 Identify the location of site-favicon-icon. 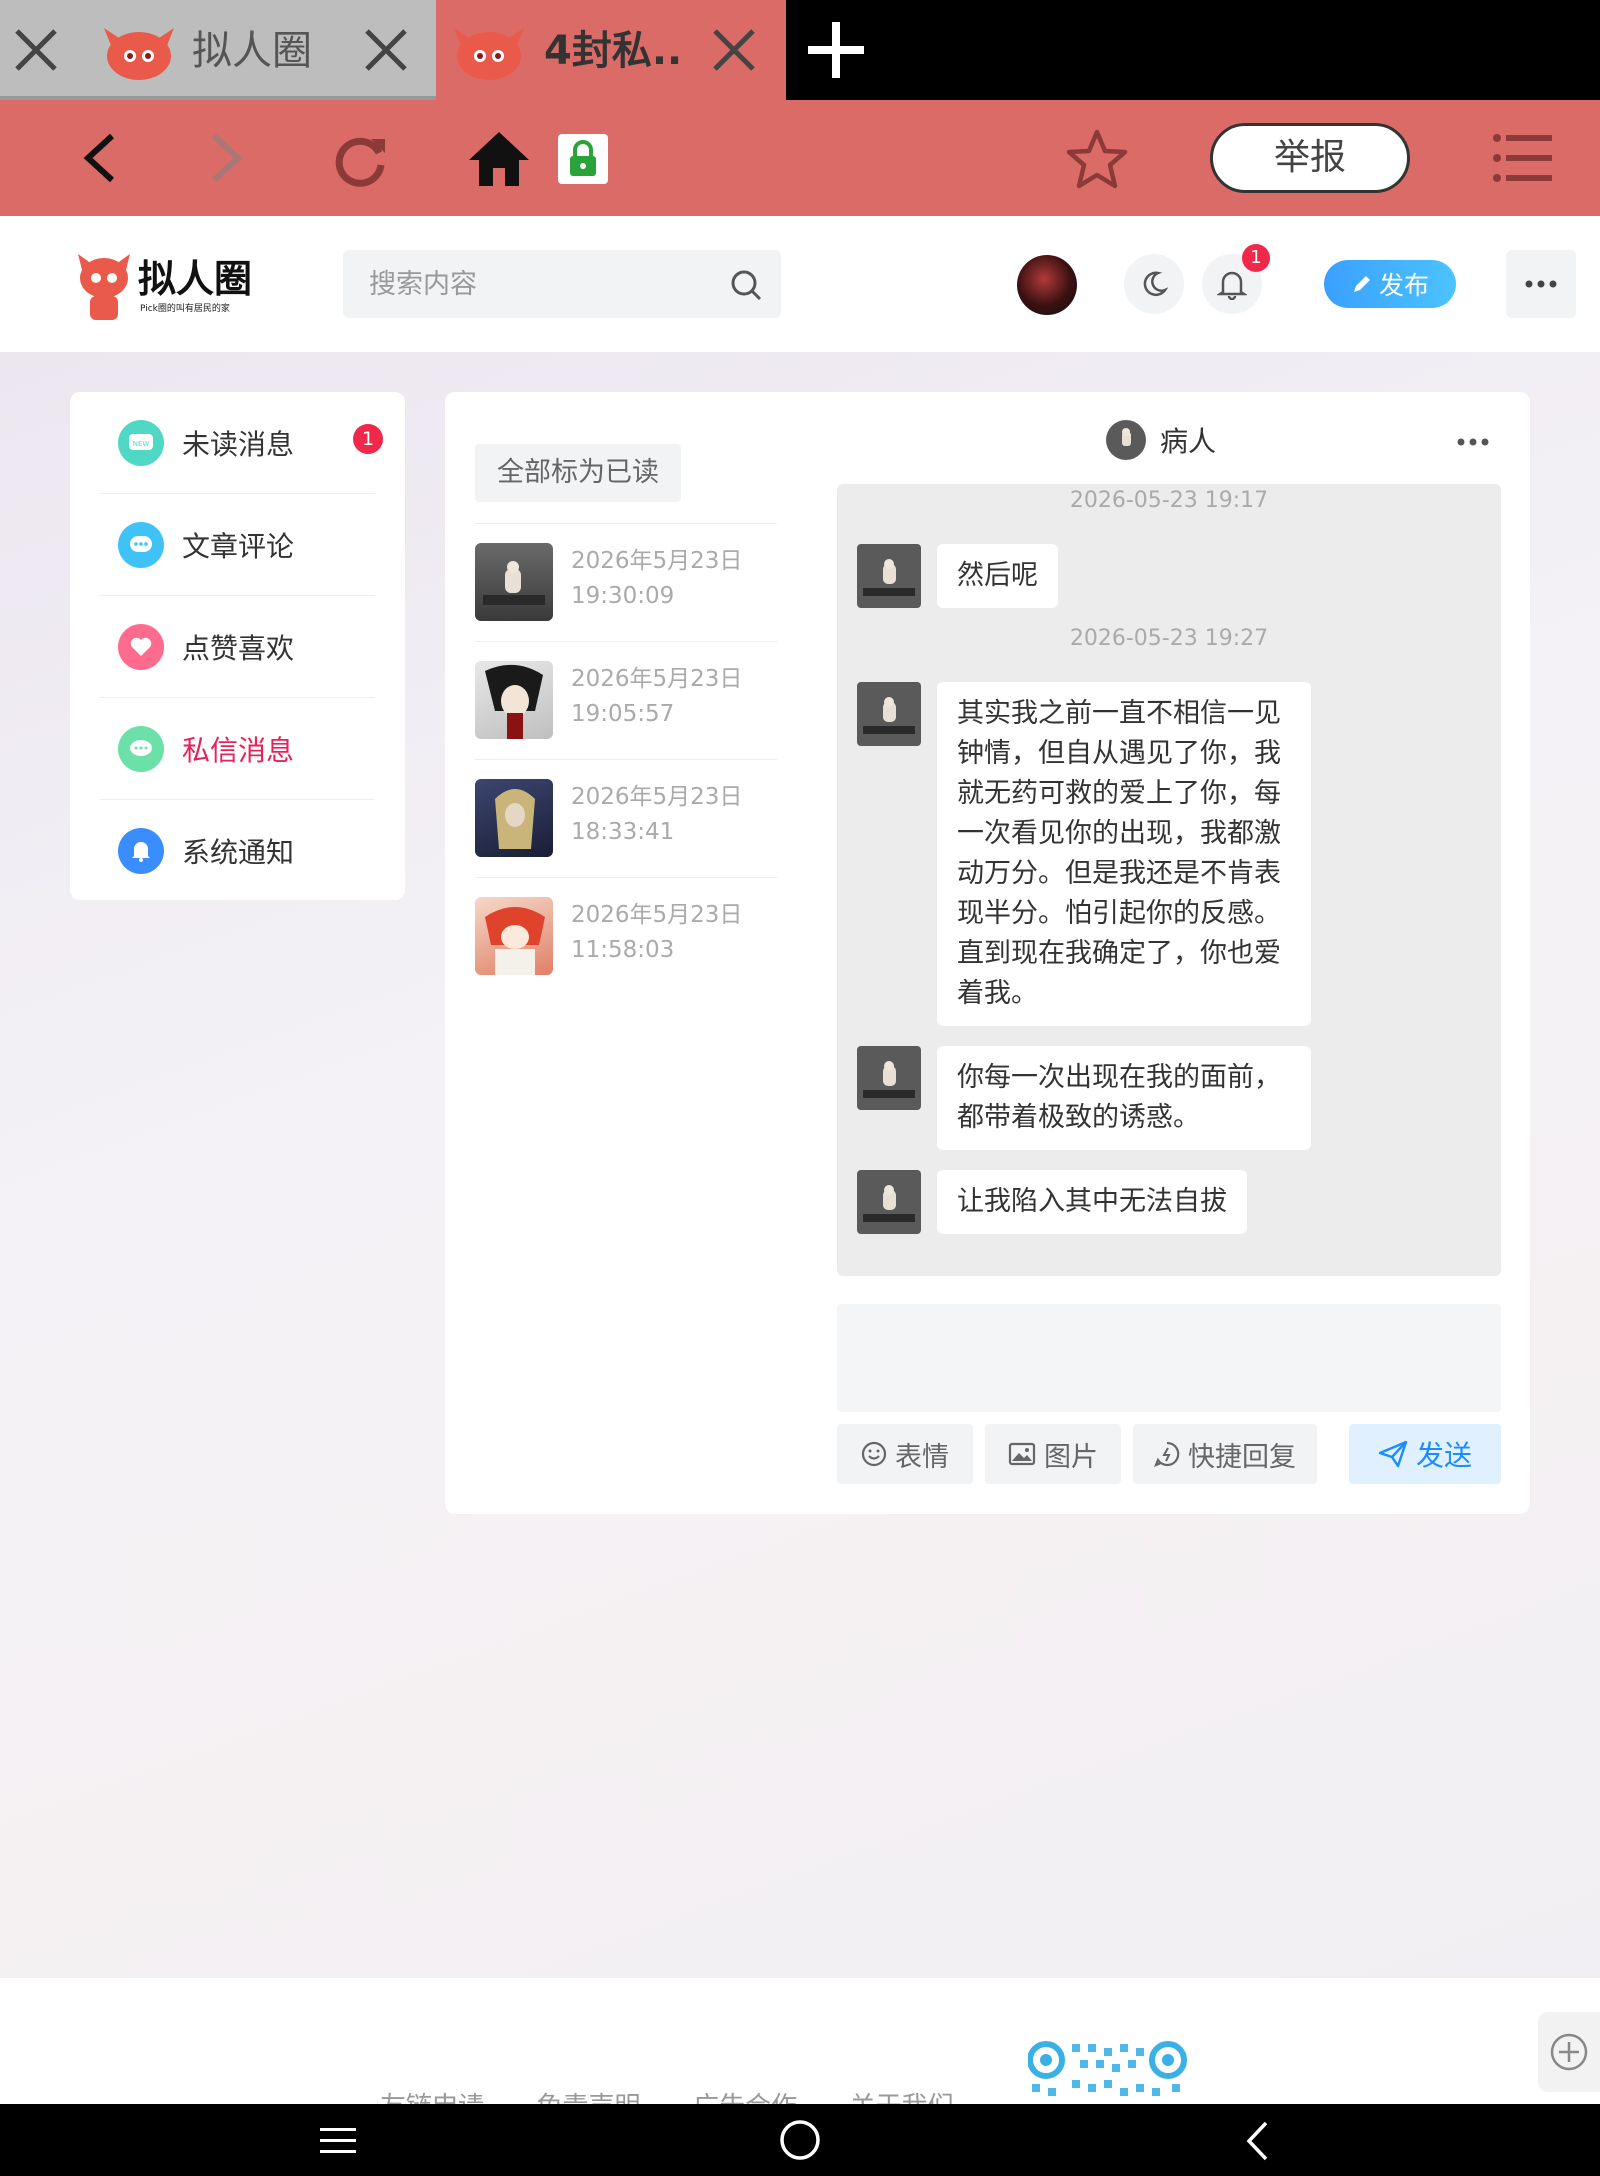
(139, 54).